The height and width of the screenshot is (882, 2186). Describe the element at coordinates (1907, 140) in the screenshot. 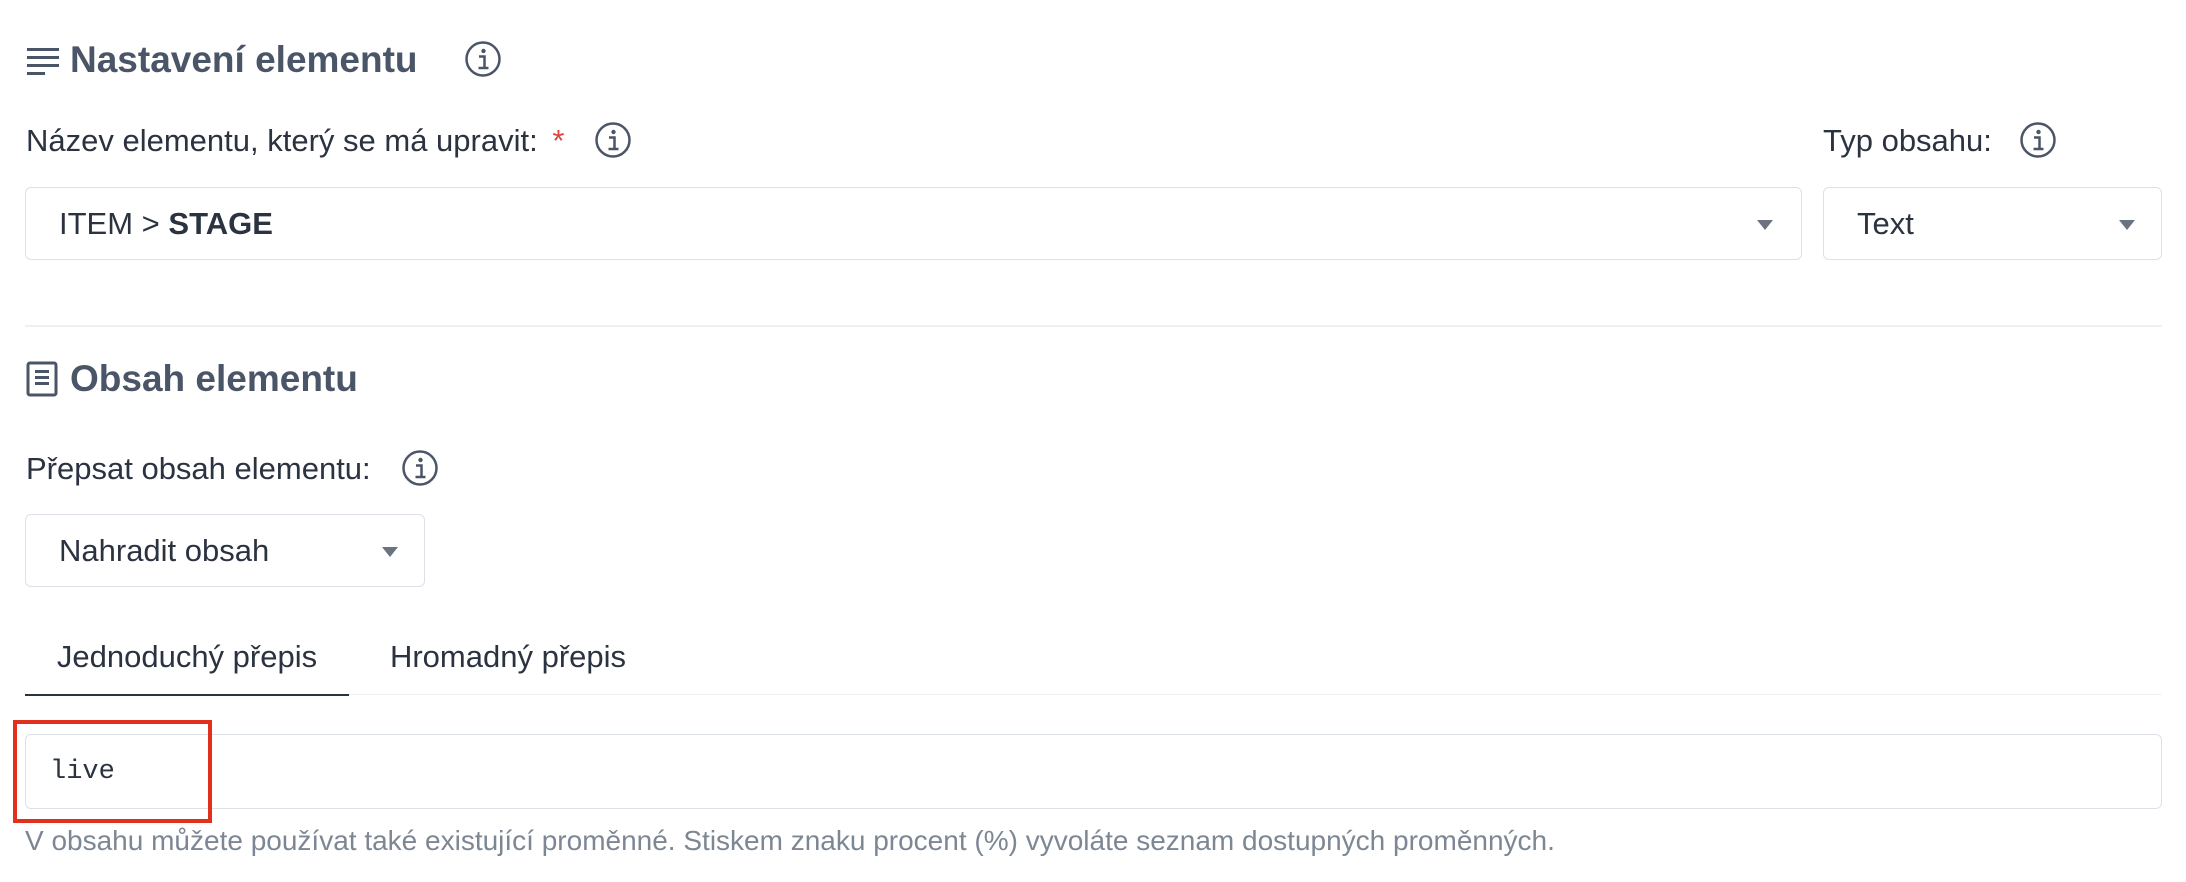

I see `content-type-label: Typ obsahu:` at that location.